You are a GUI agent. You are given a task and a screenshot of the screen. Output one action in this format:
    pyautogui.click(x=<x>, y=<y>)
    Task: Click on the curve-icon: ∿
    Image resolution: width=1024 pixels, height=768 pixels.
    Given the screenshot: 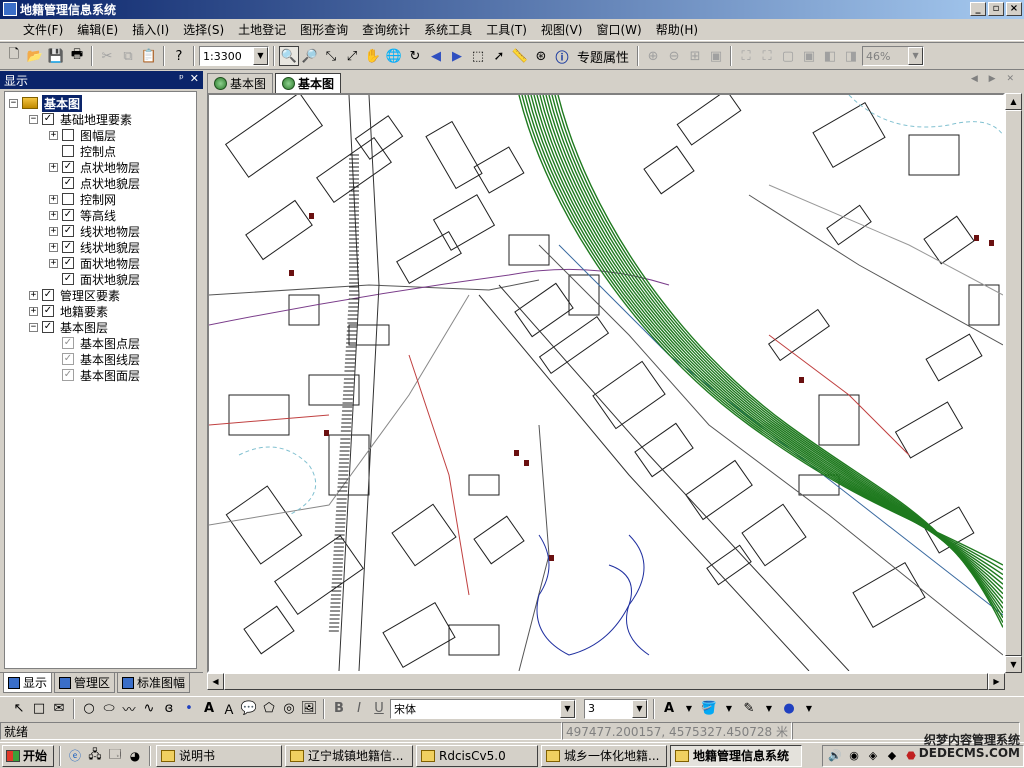 What is the action you would take?
    pyautogui.click(x=149, y=709)
    